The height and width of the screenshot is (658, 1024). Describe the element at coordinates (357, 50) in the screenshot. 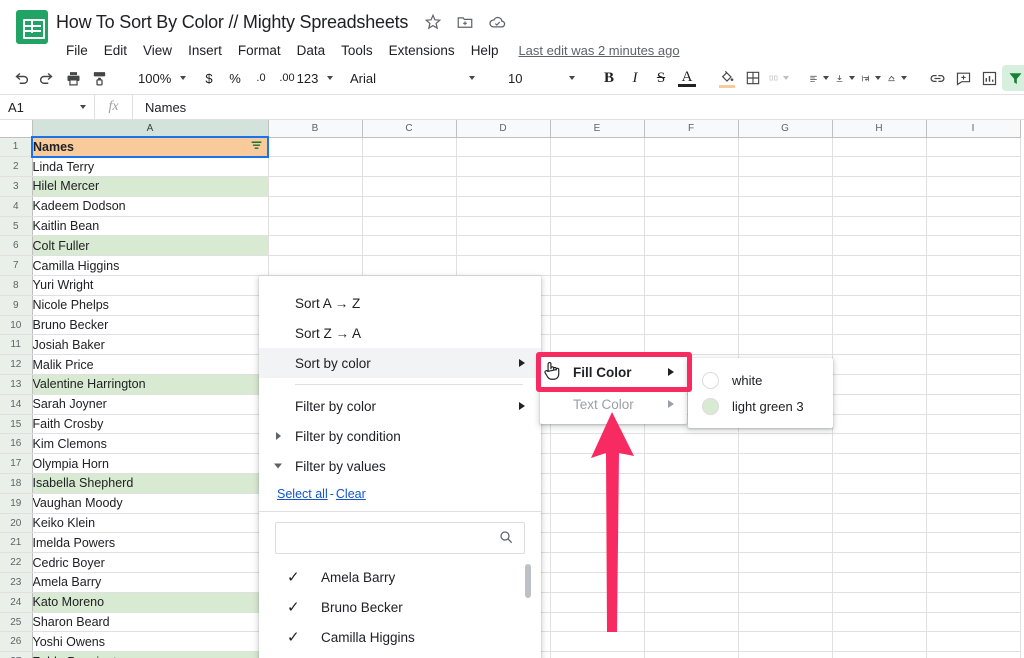

I see `menu-tools: Tools` at that location.